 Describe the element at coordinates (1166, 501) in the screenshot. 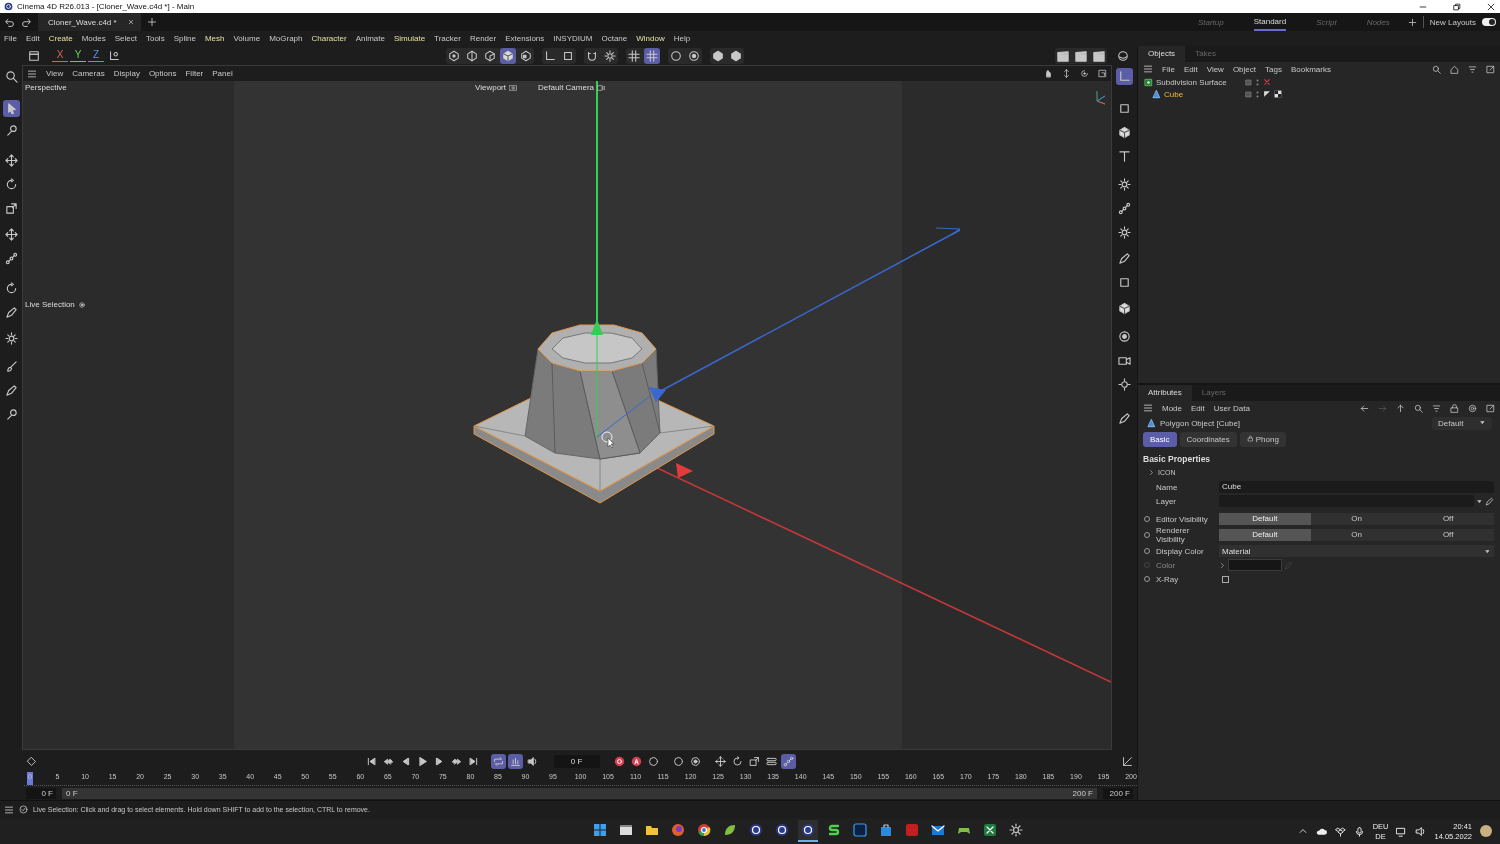

I see `field-label: Layer` at that location.